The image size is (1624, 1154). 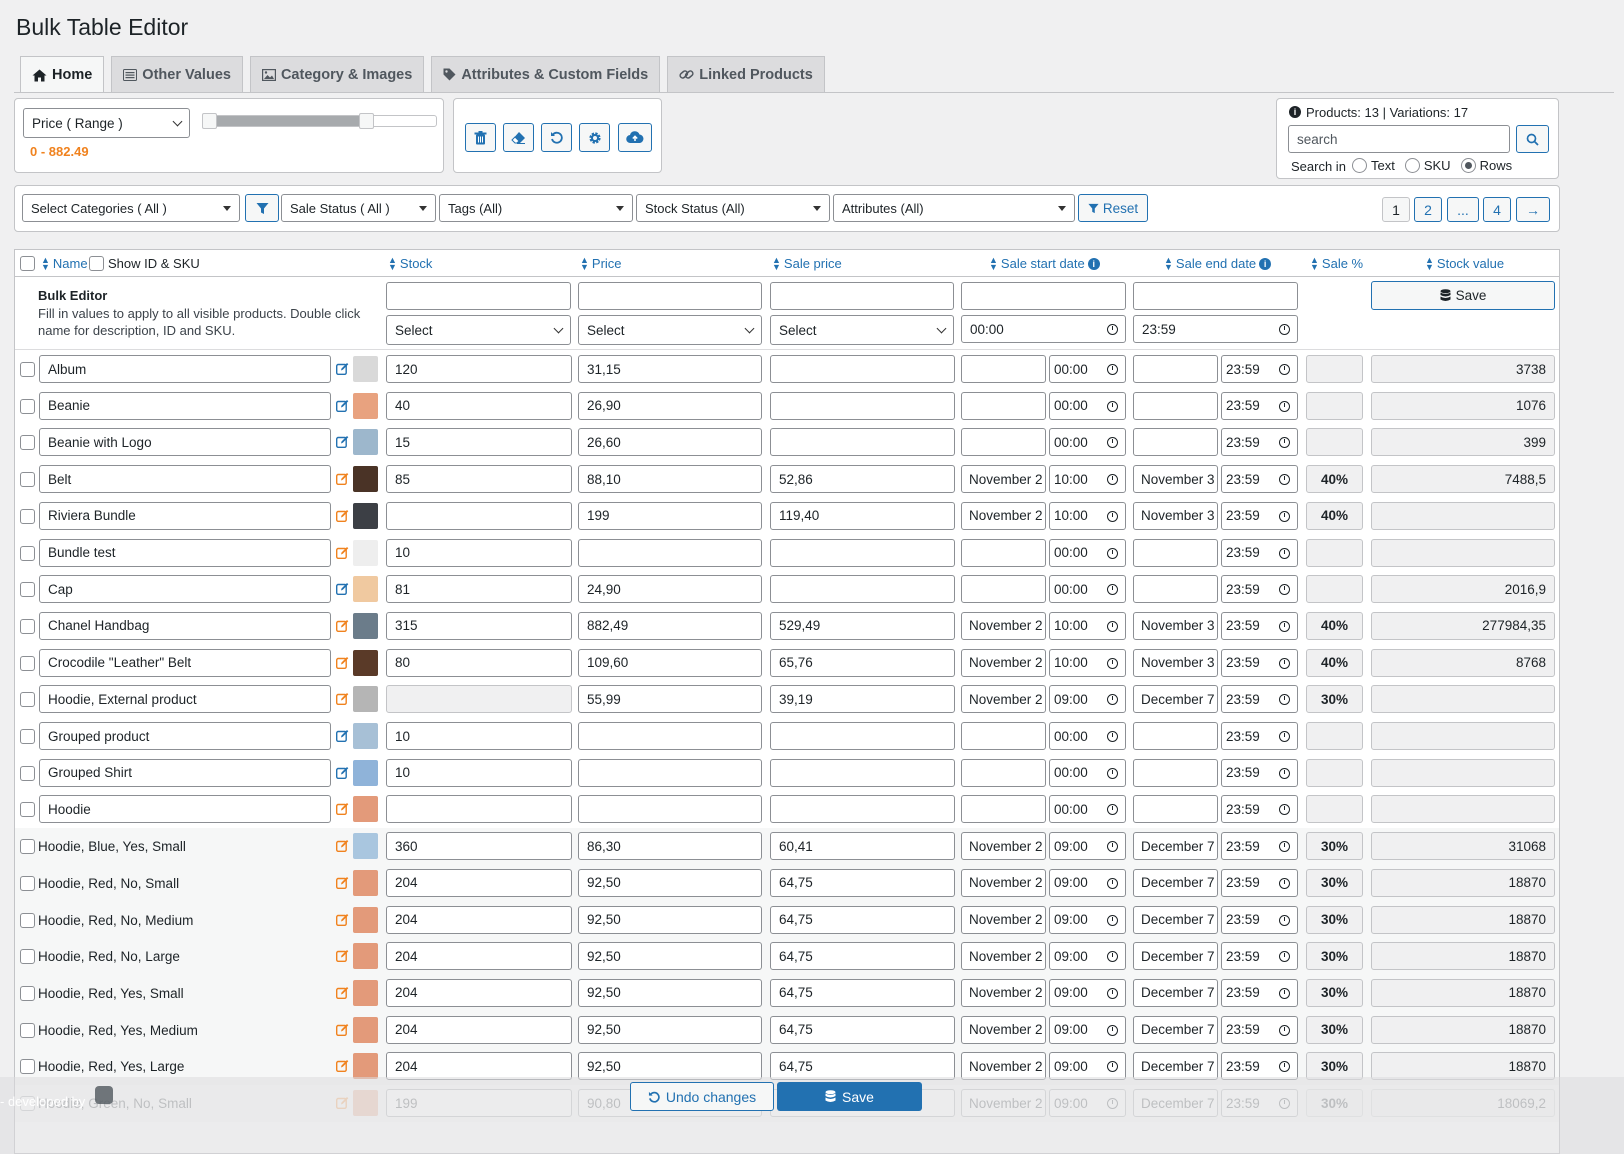 I want to click on product-name-input: Bundle test, so click(x=185, y=552).